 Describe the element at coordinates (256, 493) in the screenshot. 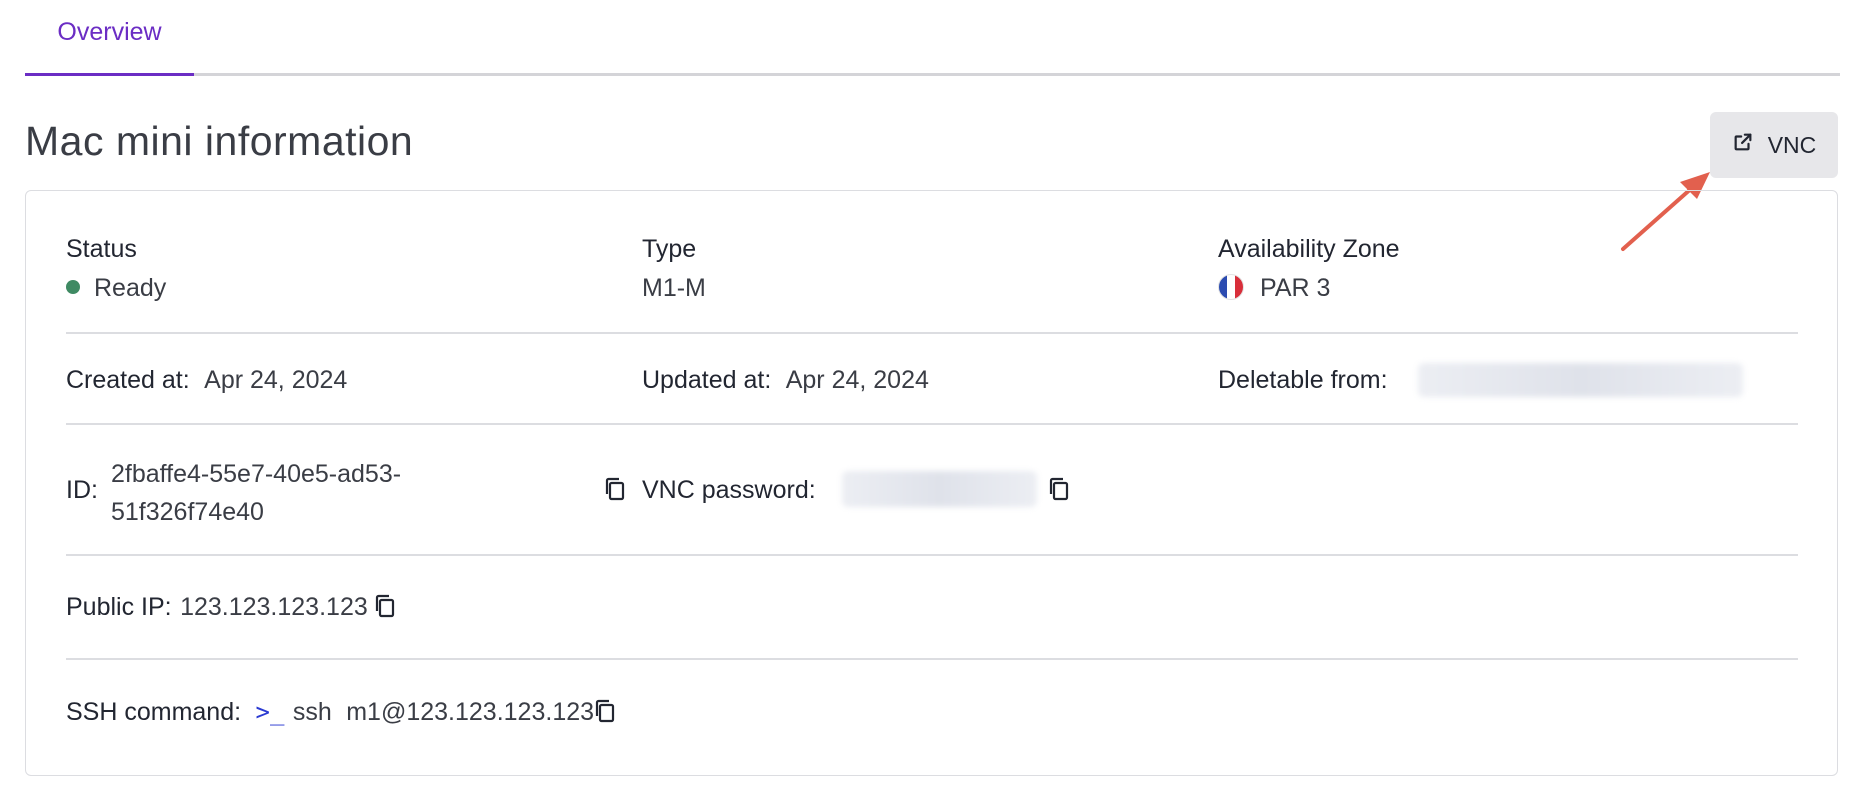

I see `id-value: 2fbaffe4-55e7-40e5-ad53- 51f326f74e40` at that location.